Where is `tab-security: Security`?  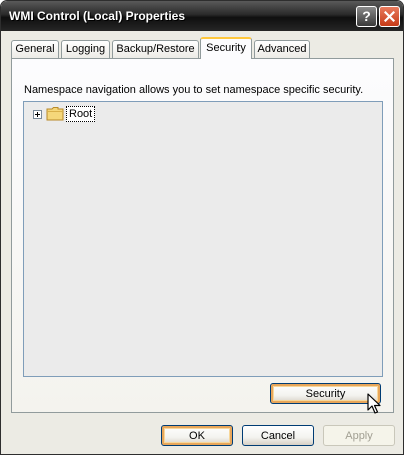
tab-security: Security is located at coordinates (226, 48).